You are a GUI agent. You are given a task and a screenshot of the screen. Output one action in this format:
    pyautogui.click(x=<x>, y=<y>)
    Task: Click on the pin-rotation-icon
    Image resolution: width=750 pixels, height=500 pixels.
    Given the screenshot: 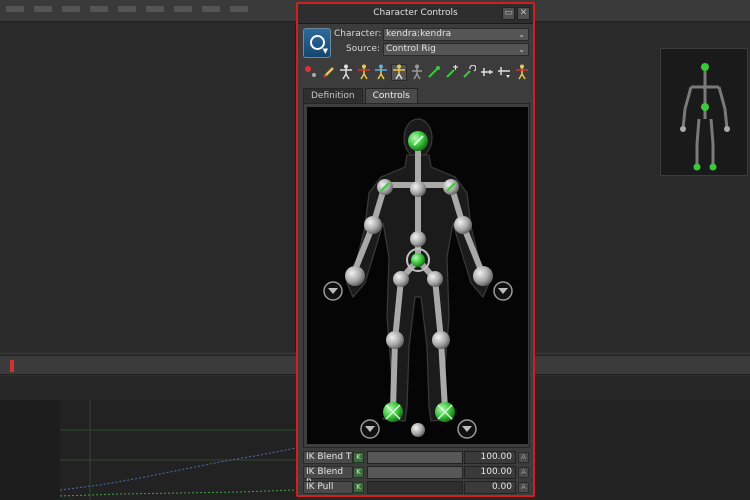 What is the action you would take?
    pyautogui.click(x=469, y=72)
    